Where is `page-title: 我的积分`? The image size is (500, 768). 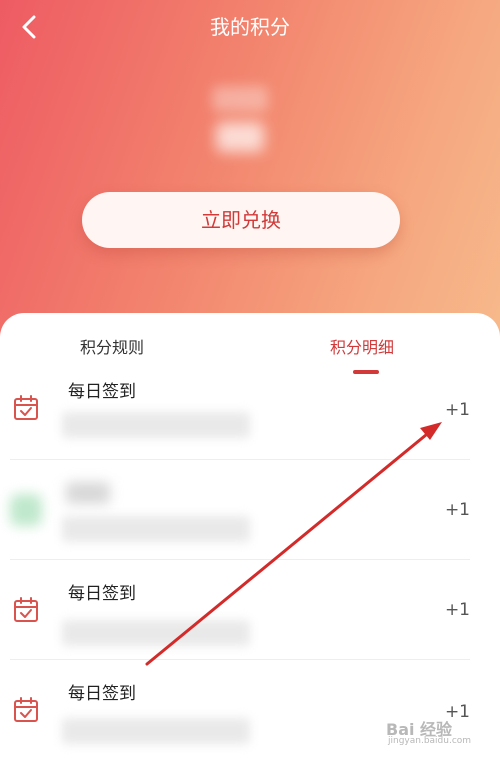 page-title: 我的积分 is located at coordinates (250, 27).